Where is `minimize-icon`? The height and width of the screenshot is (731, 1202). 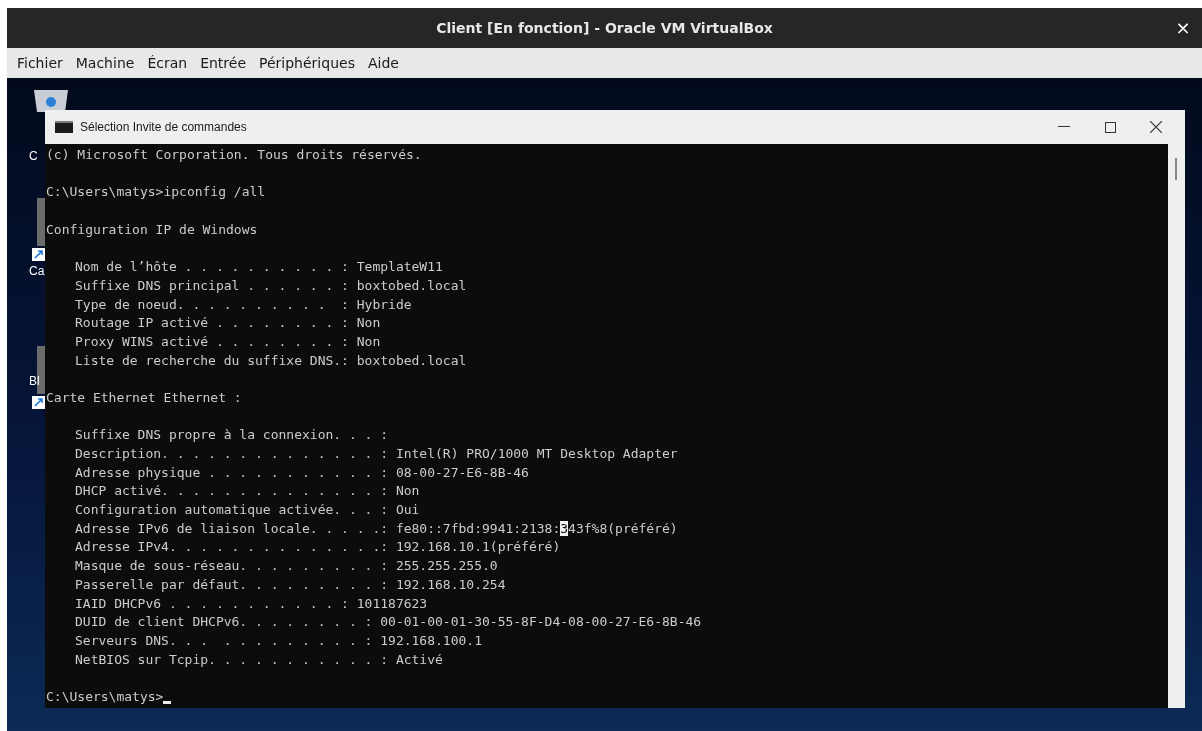 minimize-icon is located at coordinates (1064, 127).